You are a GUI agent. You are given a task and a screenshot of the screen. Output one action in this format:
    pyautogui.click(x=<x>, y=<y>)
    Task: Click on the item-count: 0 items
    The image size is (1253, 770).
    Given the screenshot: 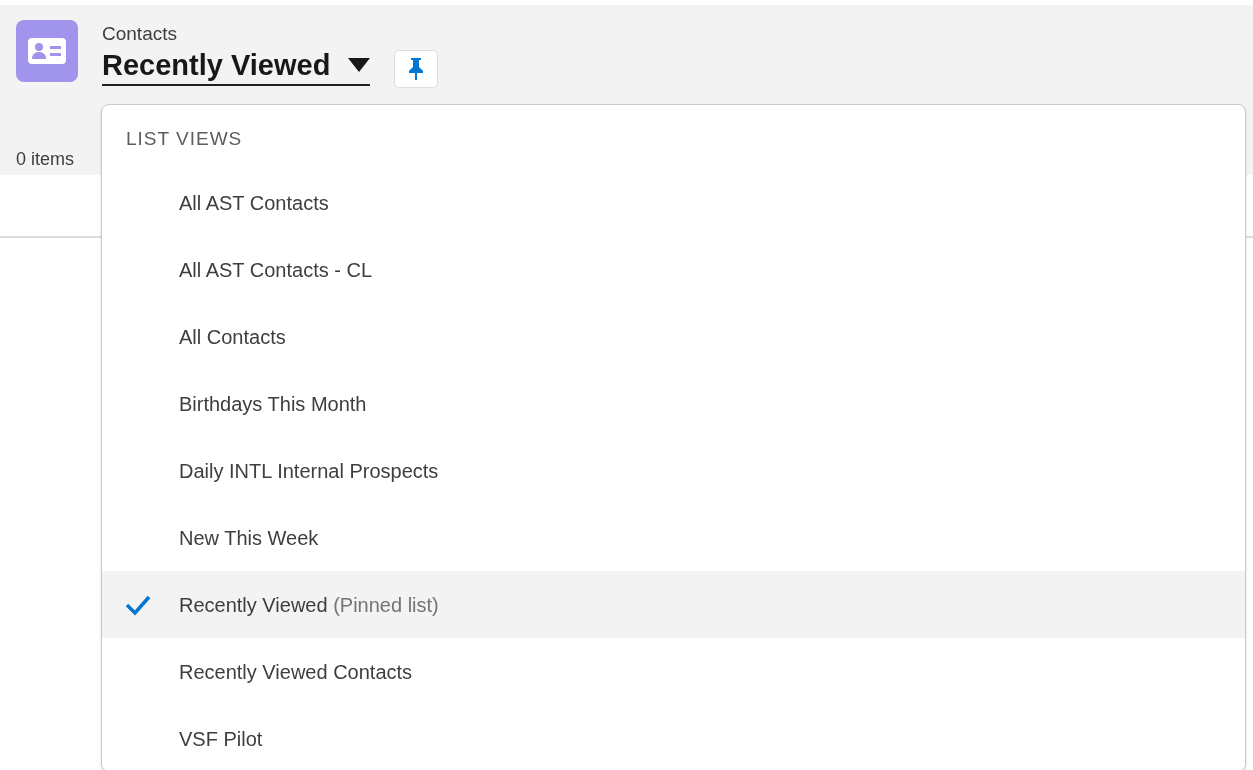 What is the action you would take?
    pyautogui.click(x=45, y=159)
    